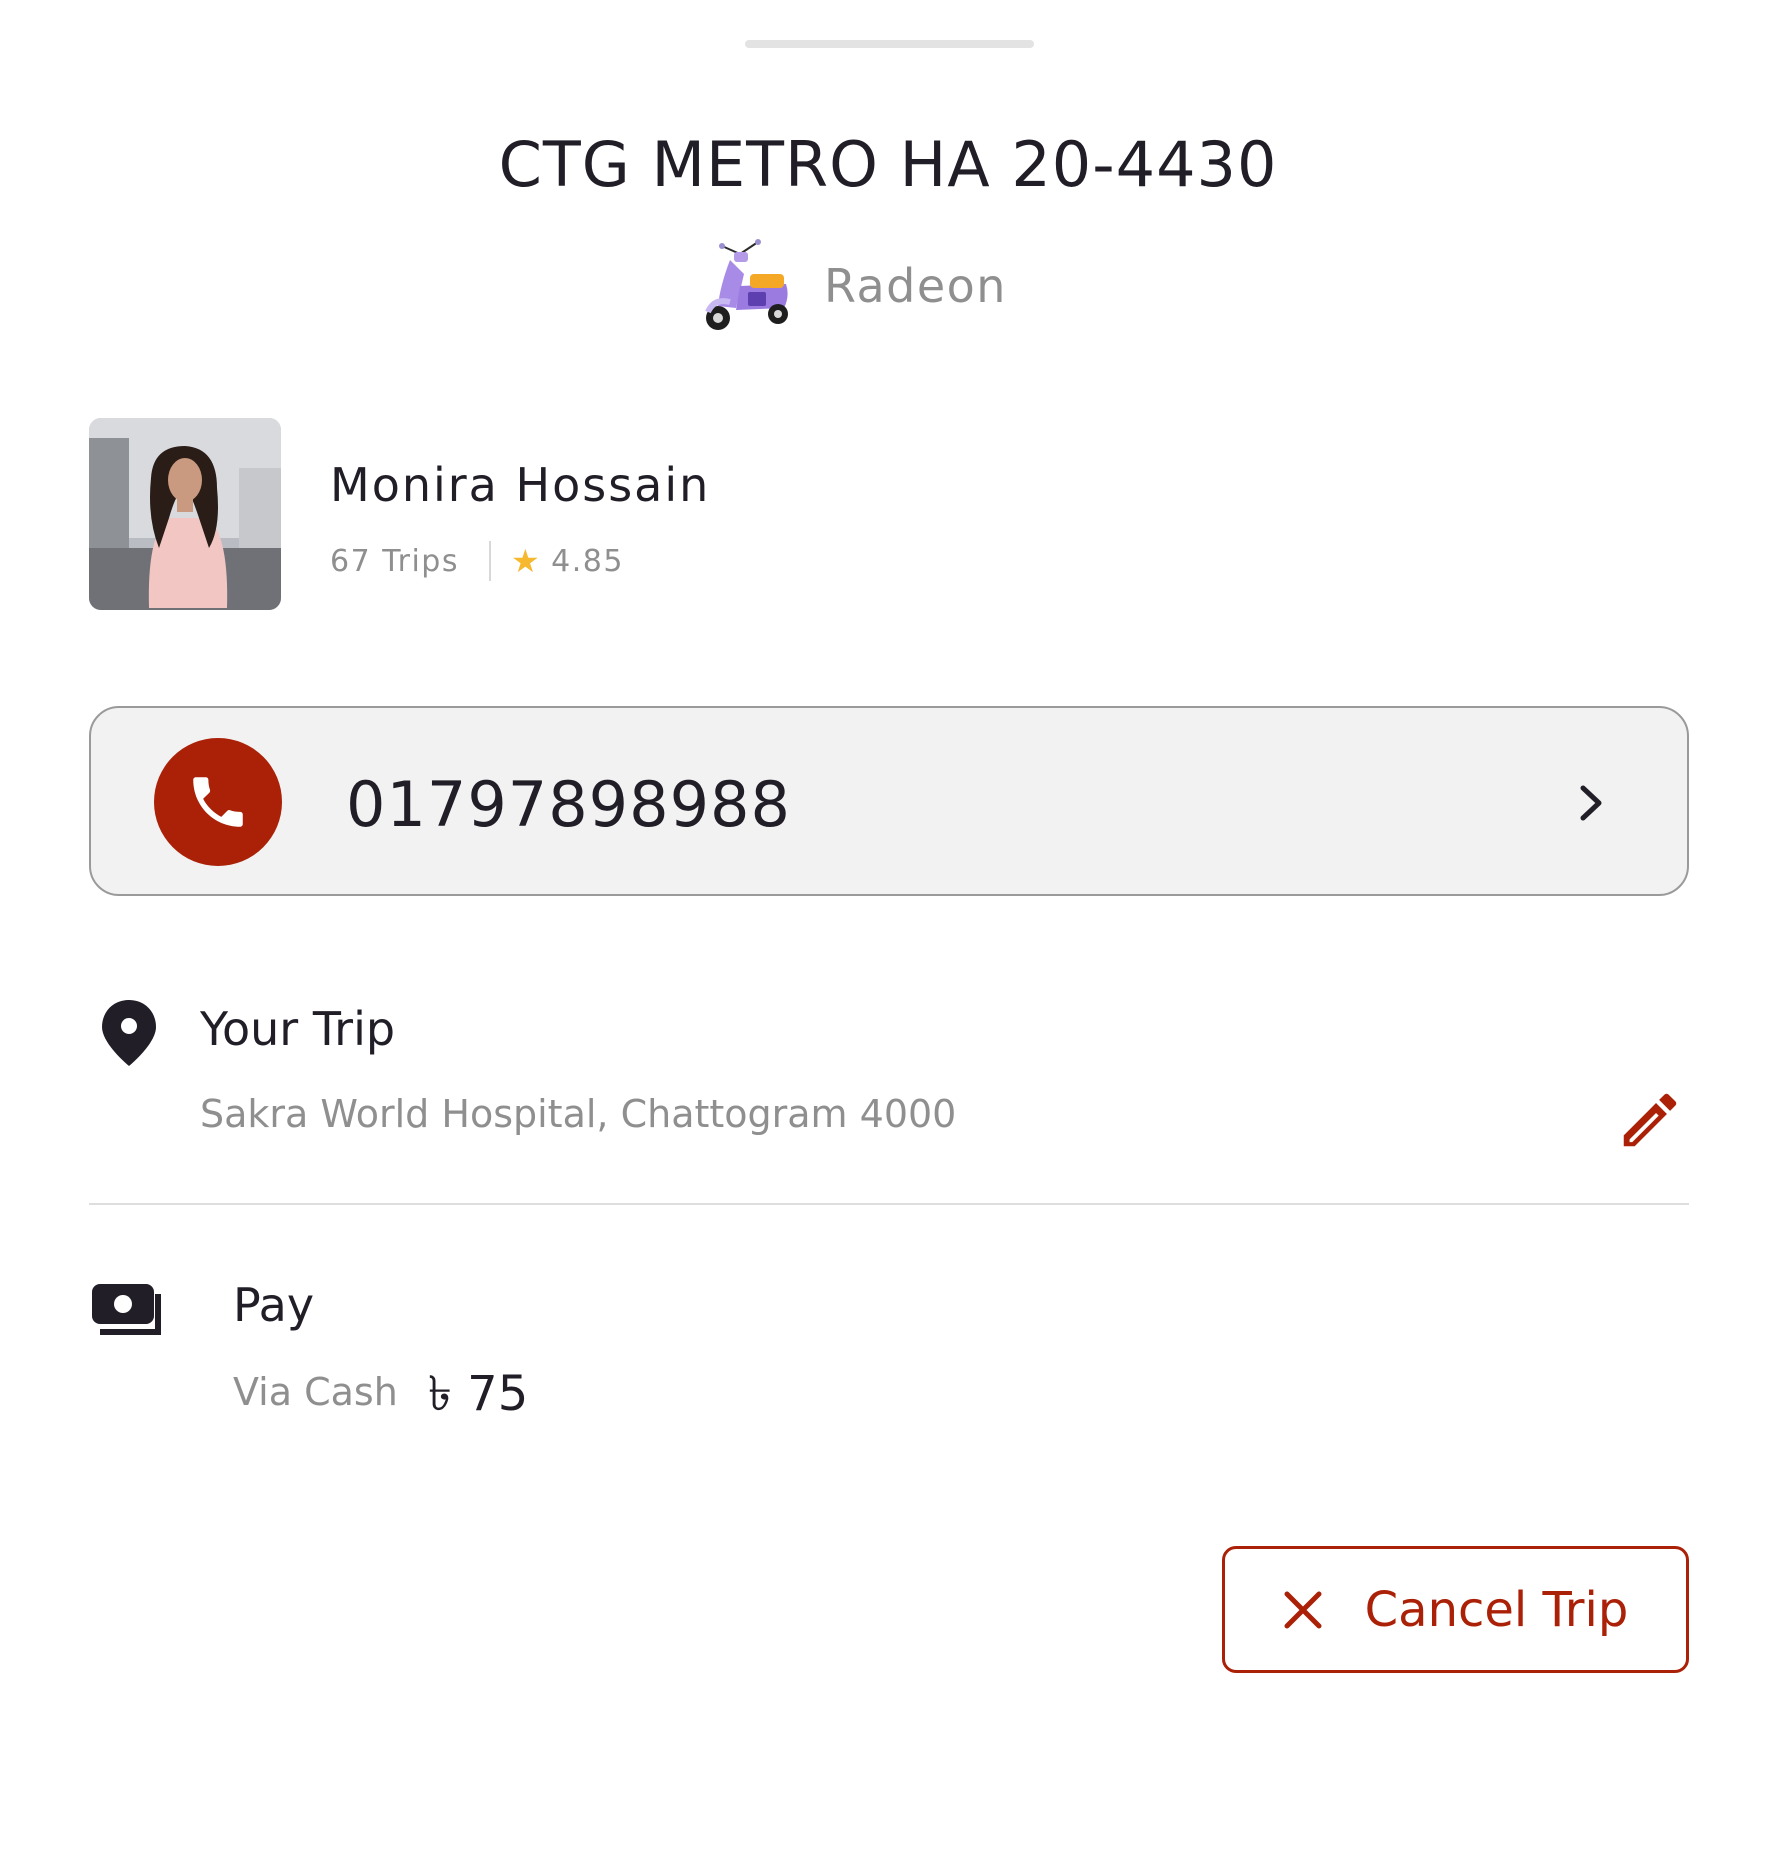 The height and width of the screenshot is (1864, 1776). Describe the element at coordinates (520, 485) in the screenshot. I see `driver-name: Monira Hossain` at that location.